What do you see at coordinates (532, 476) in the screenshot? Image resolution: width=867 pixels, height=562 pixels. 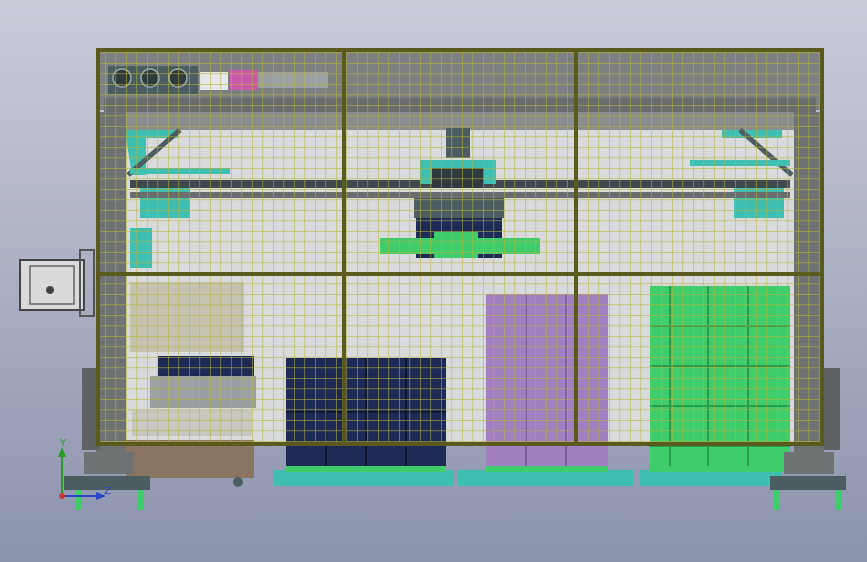 I see `pallet-base` at bounding box center [532, 476].